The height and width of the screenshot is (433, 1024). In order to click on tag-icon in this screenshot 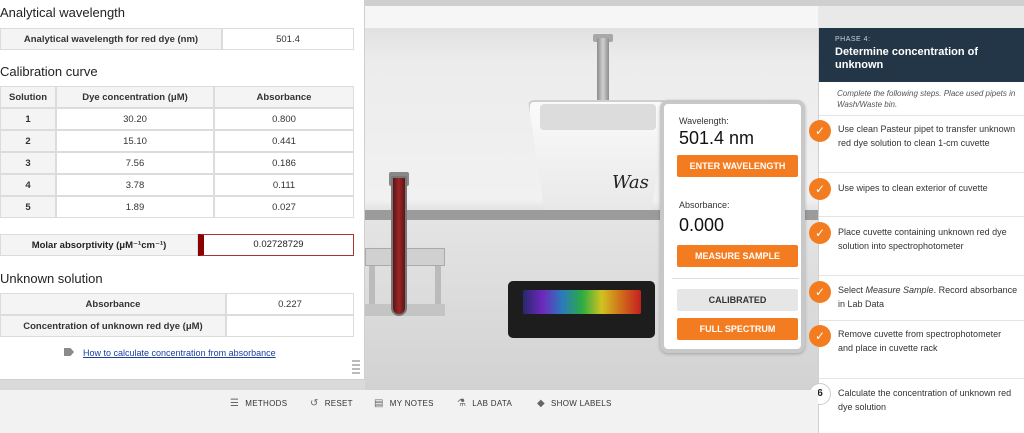, I will do `click(69, 352)`.